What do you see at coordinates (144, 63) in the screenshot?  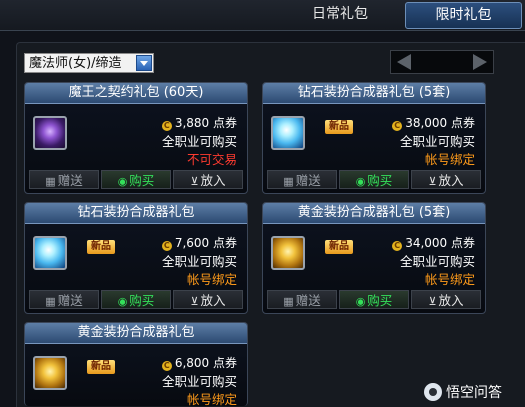 I see `chevron-down-icon` at bounding box center [144, 63].